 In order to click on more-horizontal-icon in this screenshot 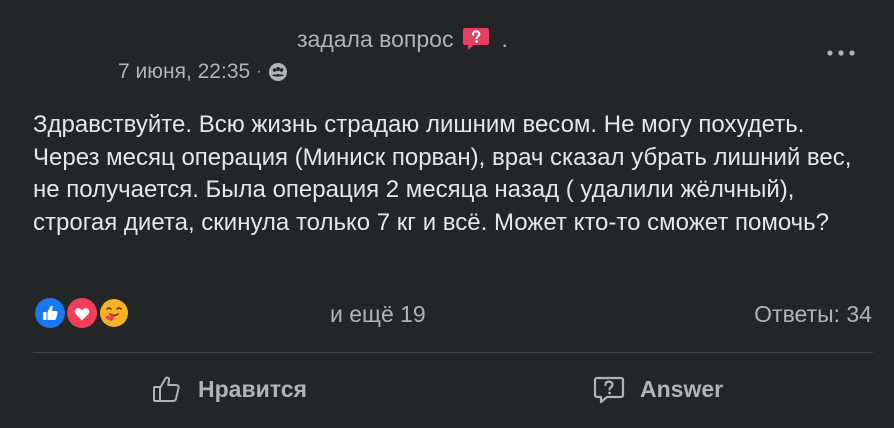, I will do `click(841, 53)`.